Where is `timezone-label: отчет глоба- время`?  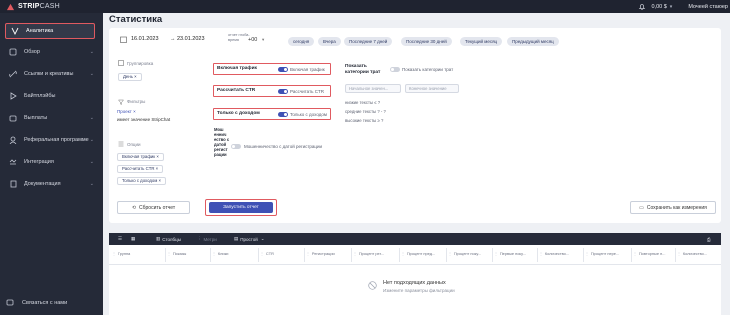
timezone-label: отчет глоба- время is located at coordinates (239, 37).